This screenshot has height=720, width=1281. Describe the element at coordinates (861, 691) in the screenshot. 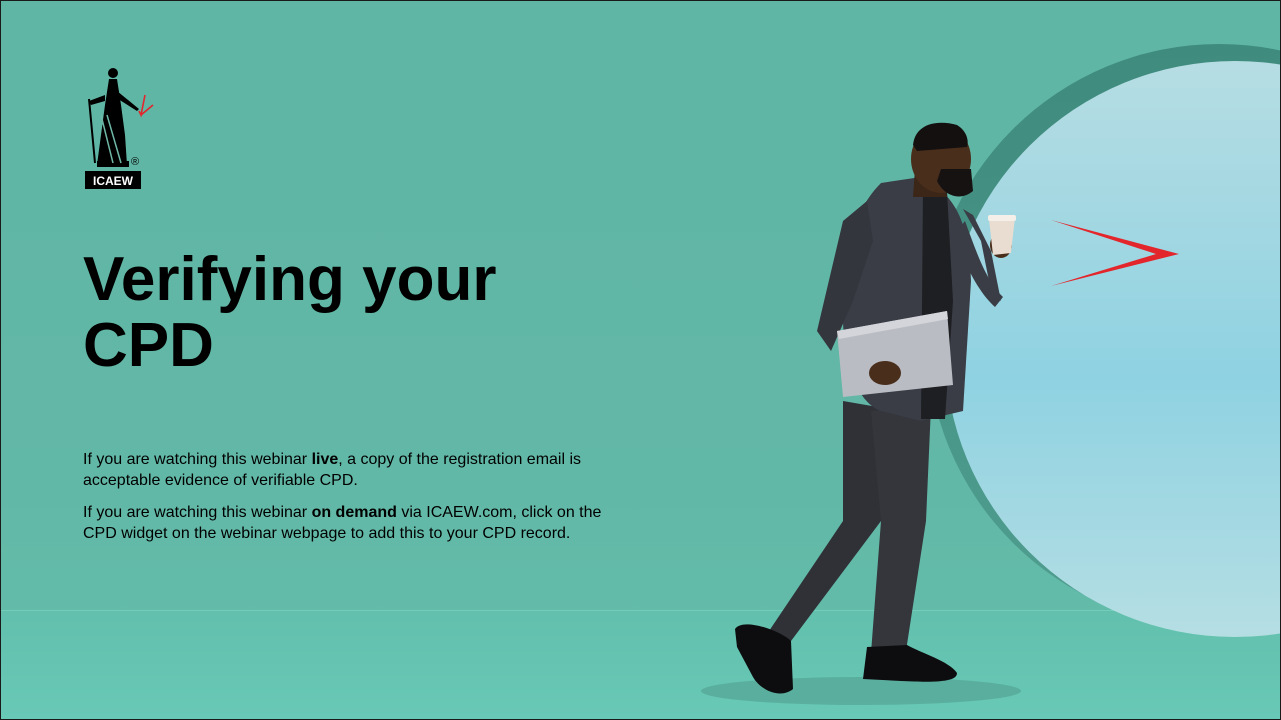

I see `figure-shadow` at that location.